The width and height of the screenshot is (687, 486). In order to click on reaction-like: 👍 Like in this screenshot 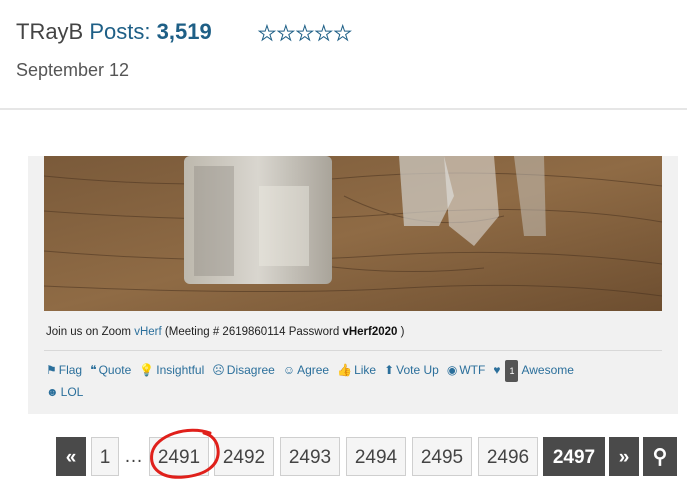, I will do `click(356, 370)`.